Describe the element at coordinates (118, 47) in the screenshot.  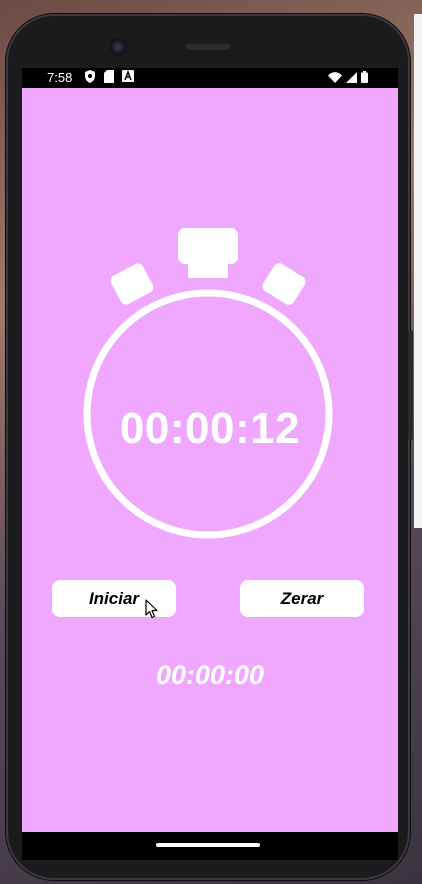
I see `front-camera` at that location.